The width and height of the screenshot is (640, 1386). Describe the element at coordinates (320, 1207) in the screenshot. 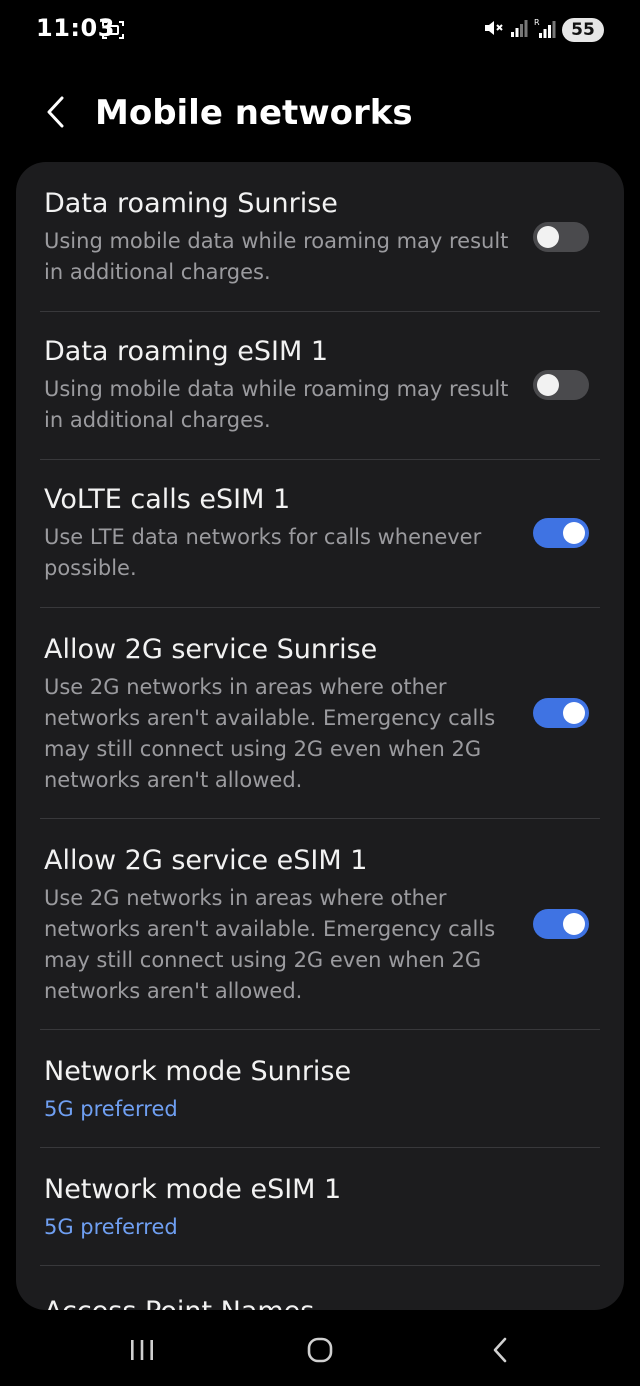

I see `setting-row-network-mode-esim1: Network mode eSIM 1 5G preferred` at that location.